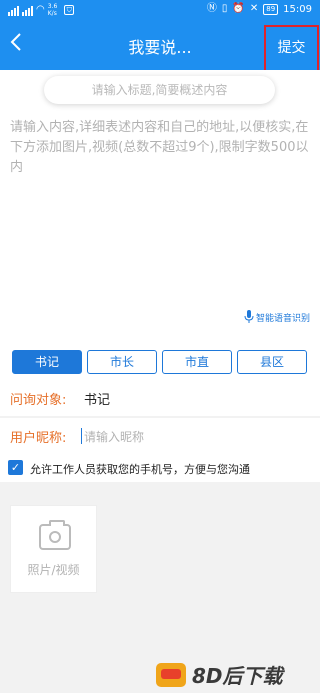 Image resolution: width=320 pixels, height=693 pixels. What do you see at coordinates (38, 400) in the screenshot?
I see `target-label: 问询对象:` at bounding box center [38, 400].